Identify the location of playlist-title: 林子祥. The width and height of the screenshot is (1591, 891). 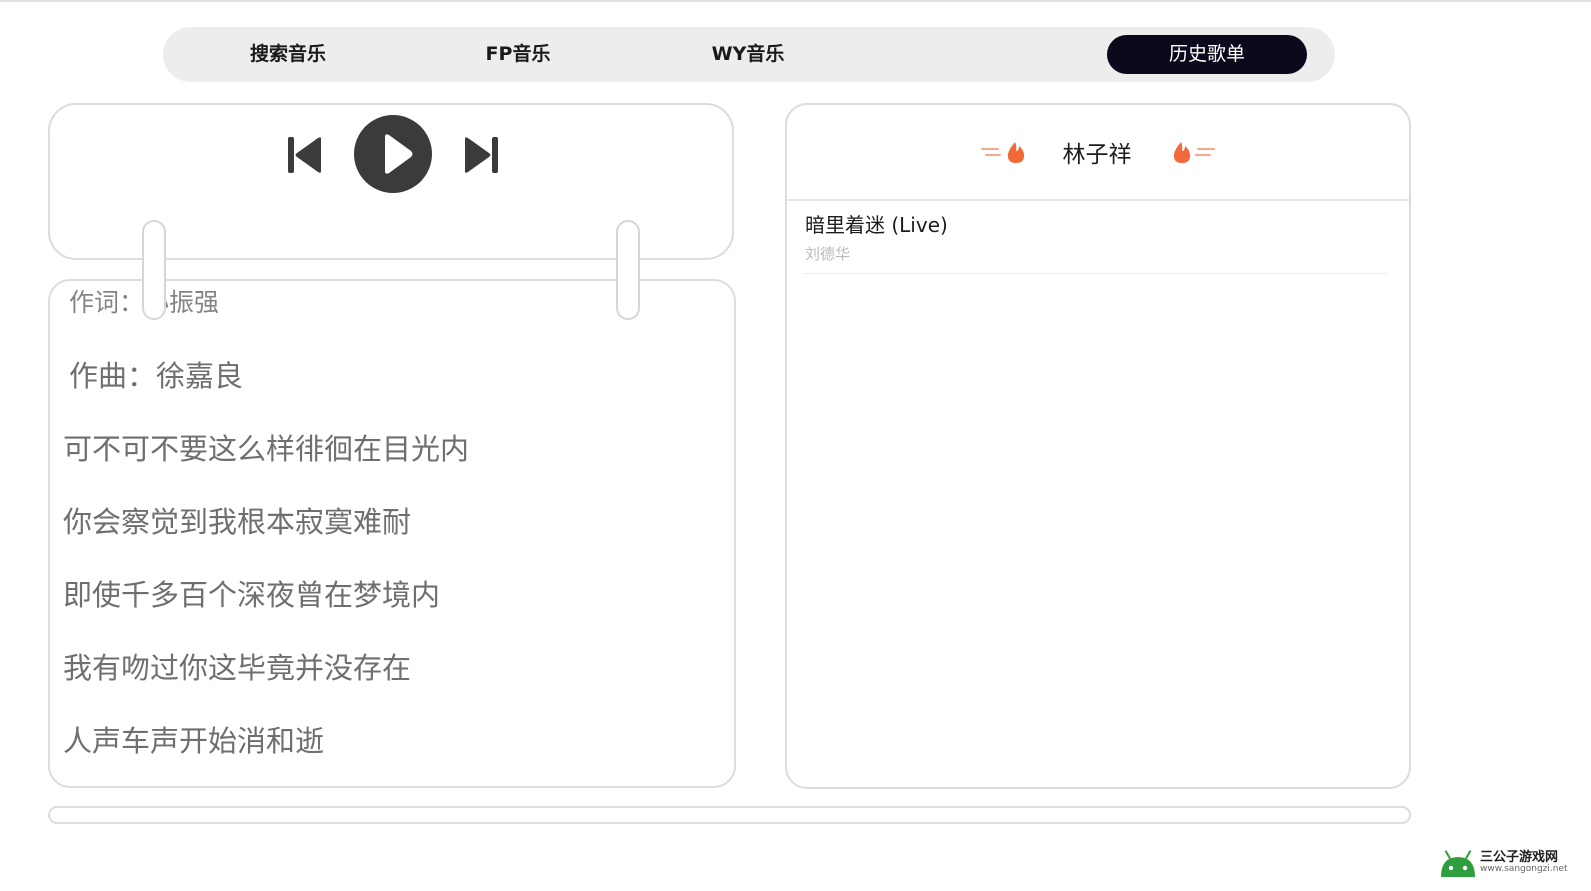
(1097, 155).